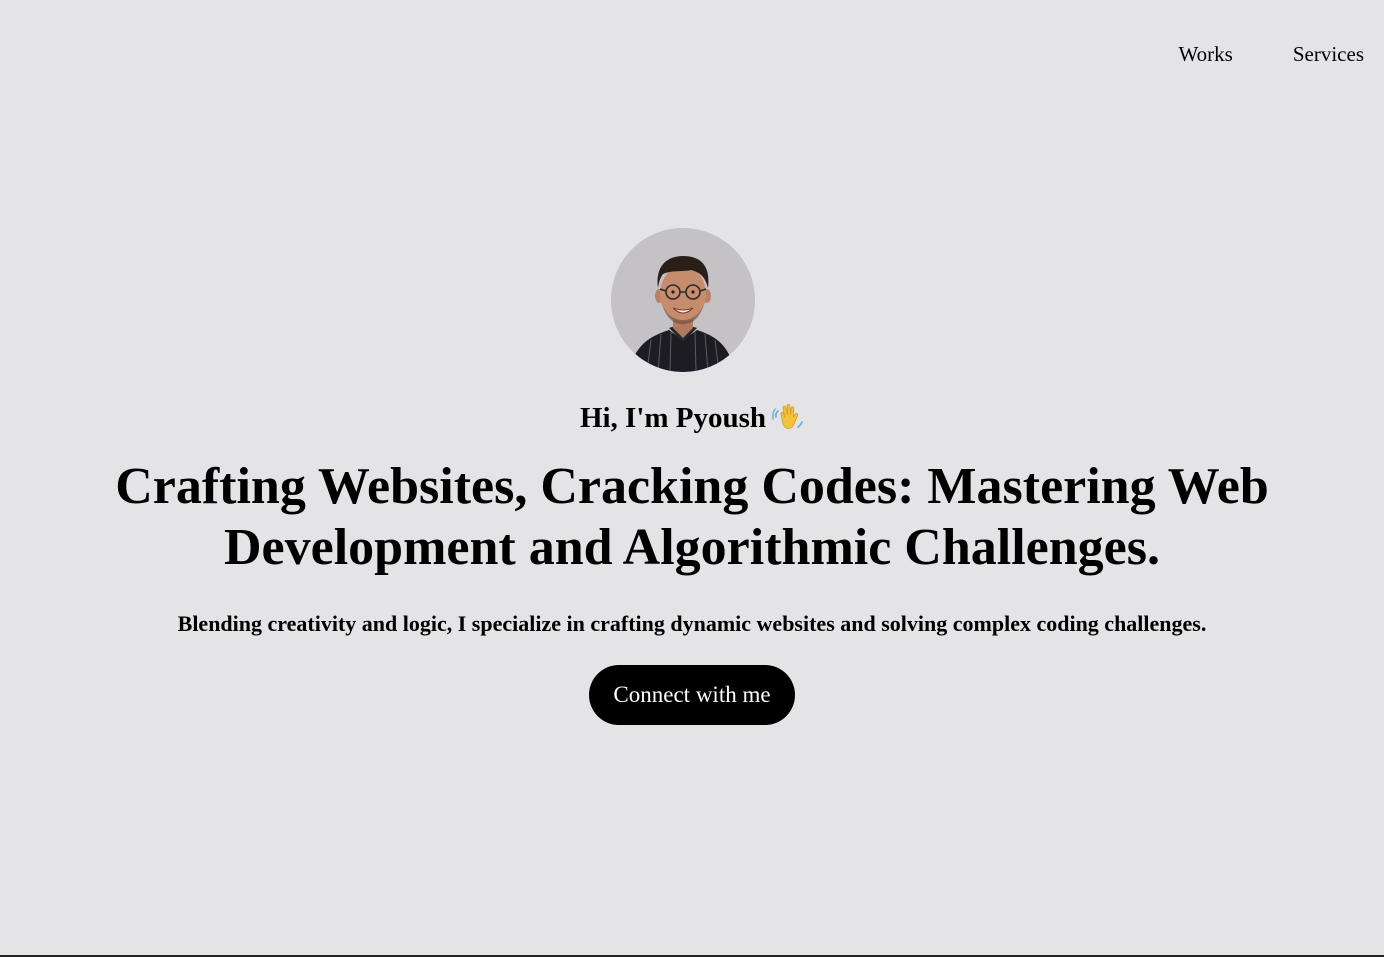 This screenshot has width=1384, height=957. I want to click on connect-button: Connect with me, so click(692, 695).